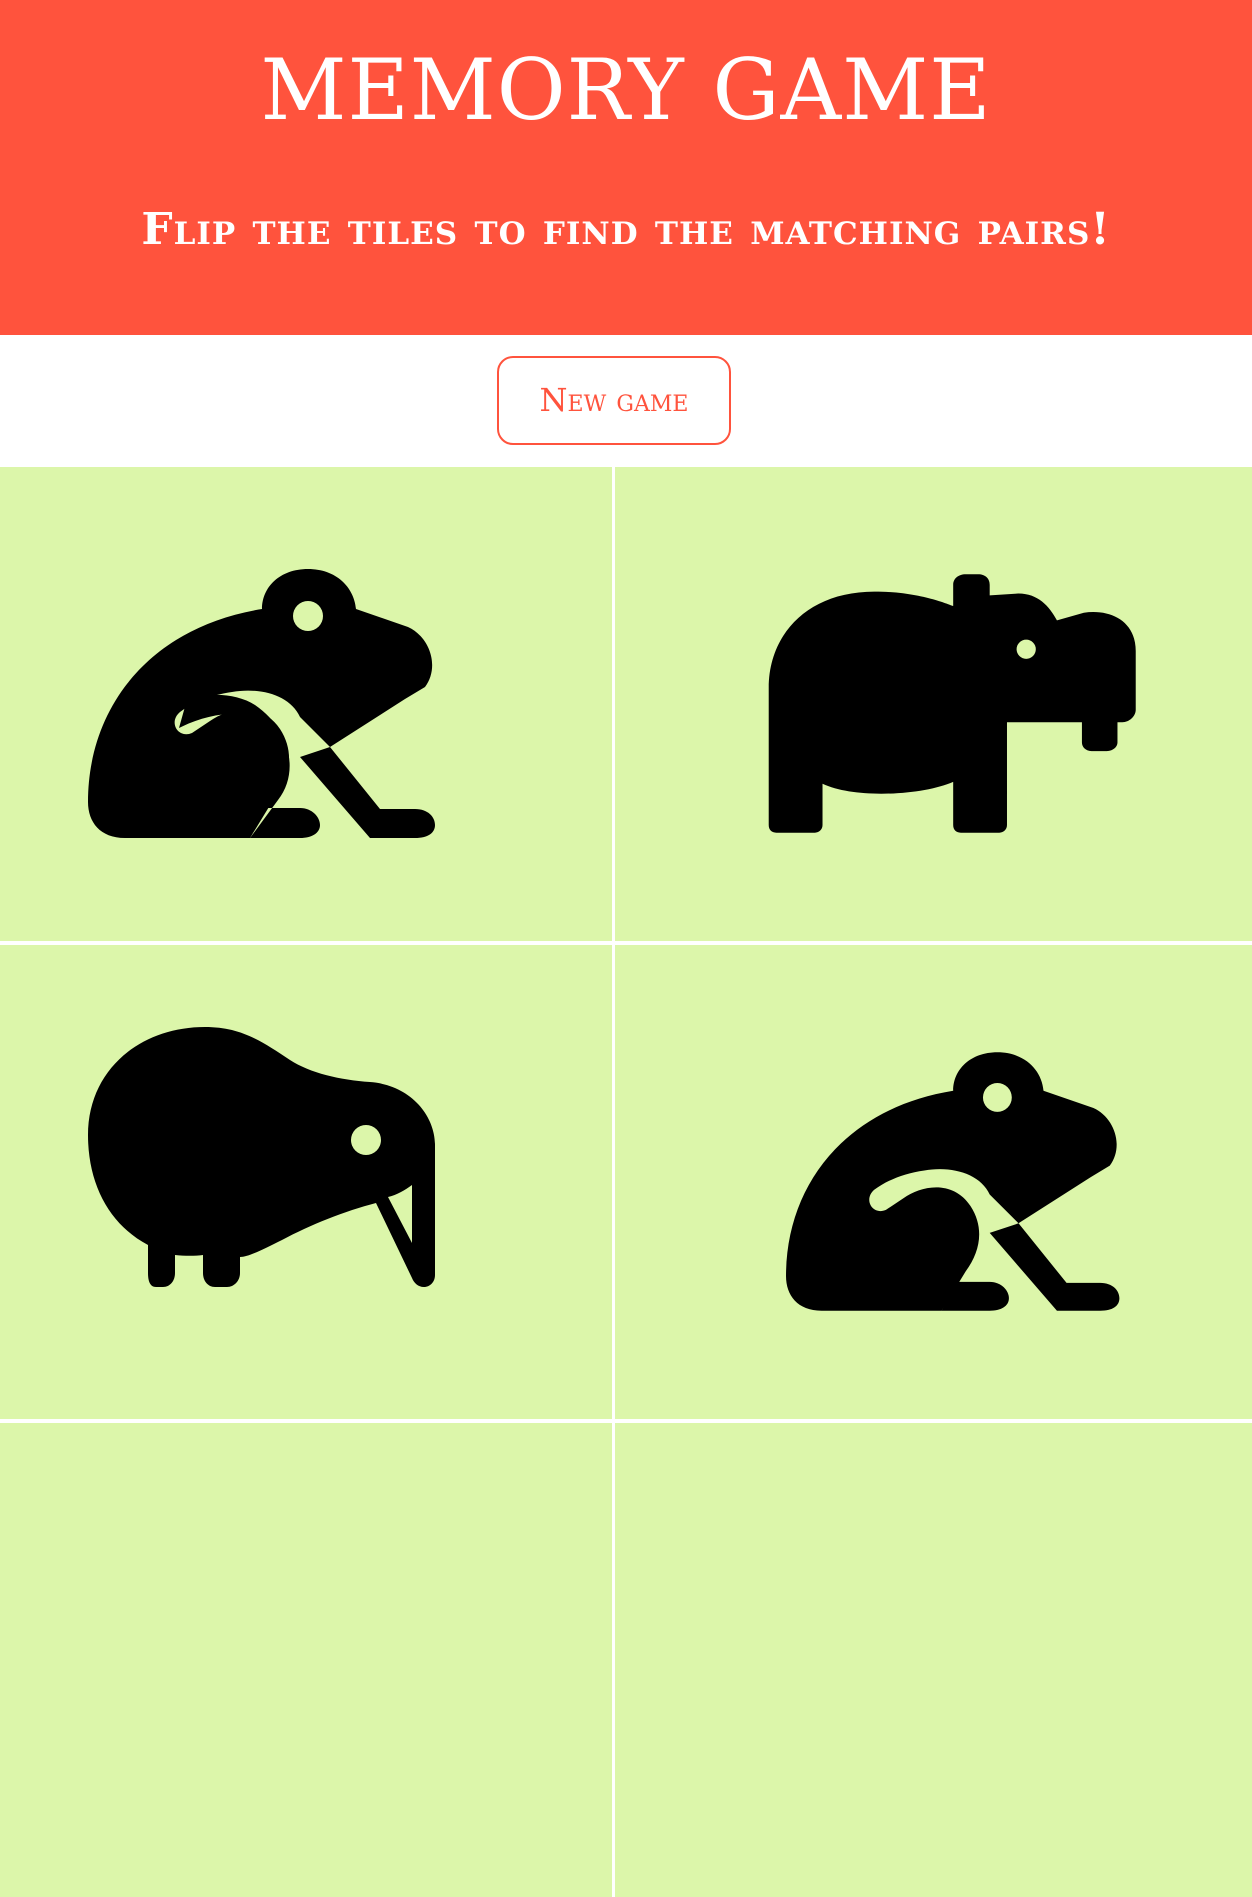 The width and height of the screenshot is (1252, 1897). I want to click on hippo-icon, so click(952, 703).